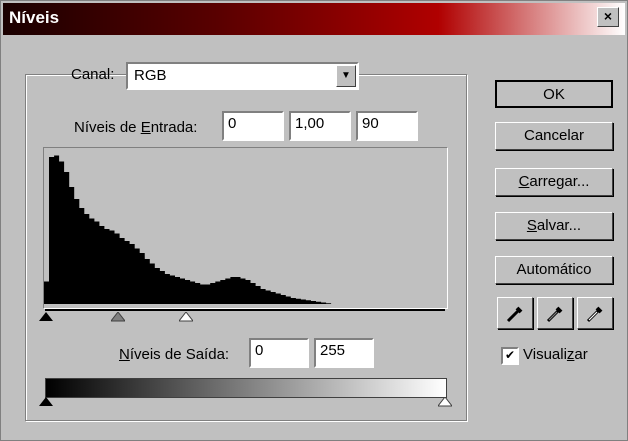 The height and width of the screenshot is (441, 628). I want to click on black-eyedropper-button, so click(515, 313).